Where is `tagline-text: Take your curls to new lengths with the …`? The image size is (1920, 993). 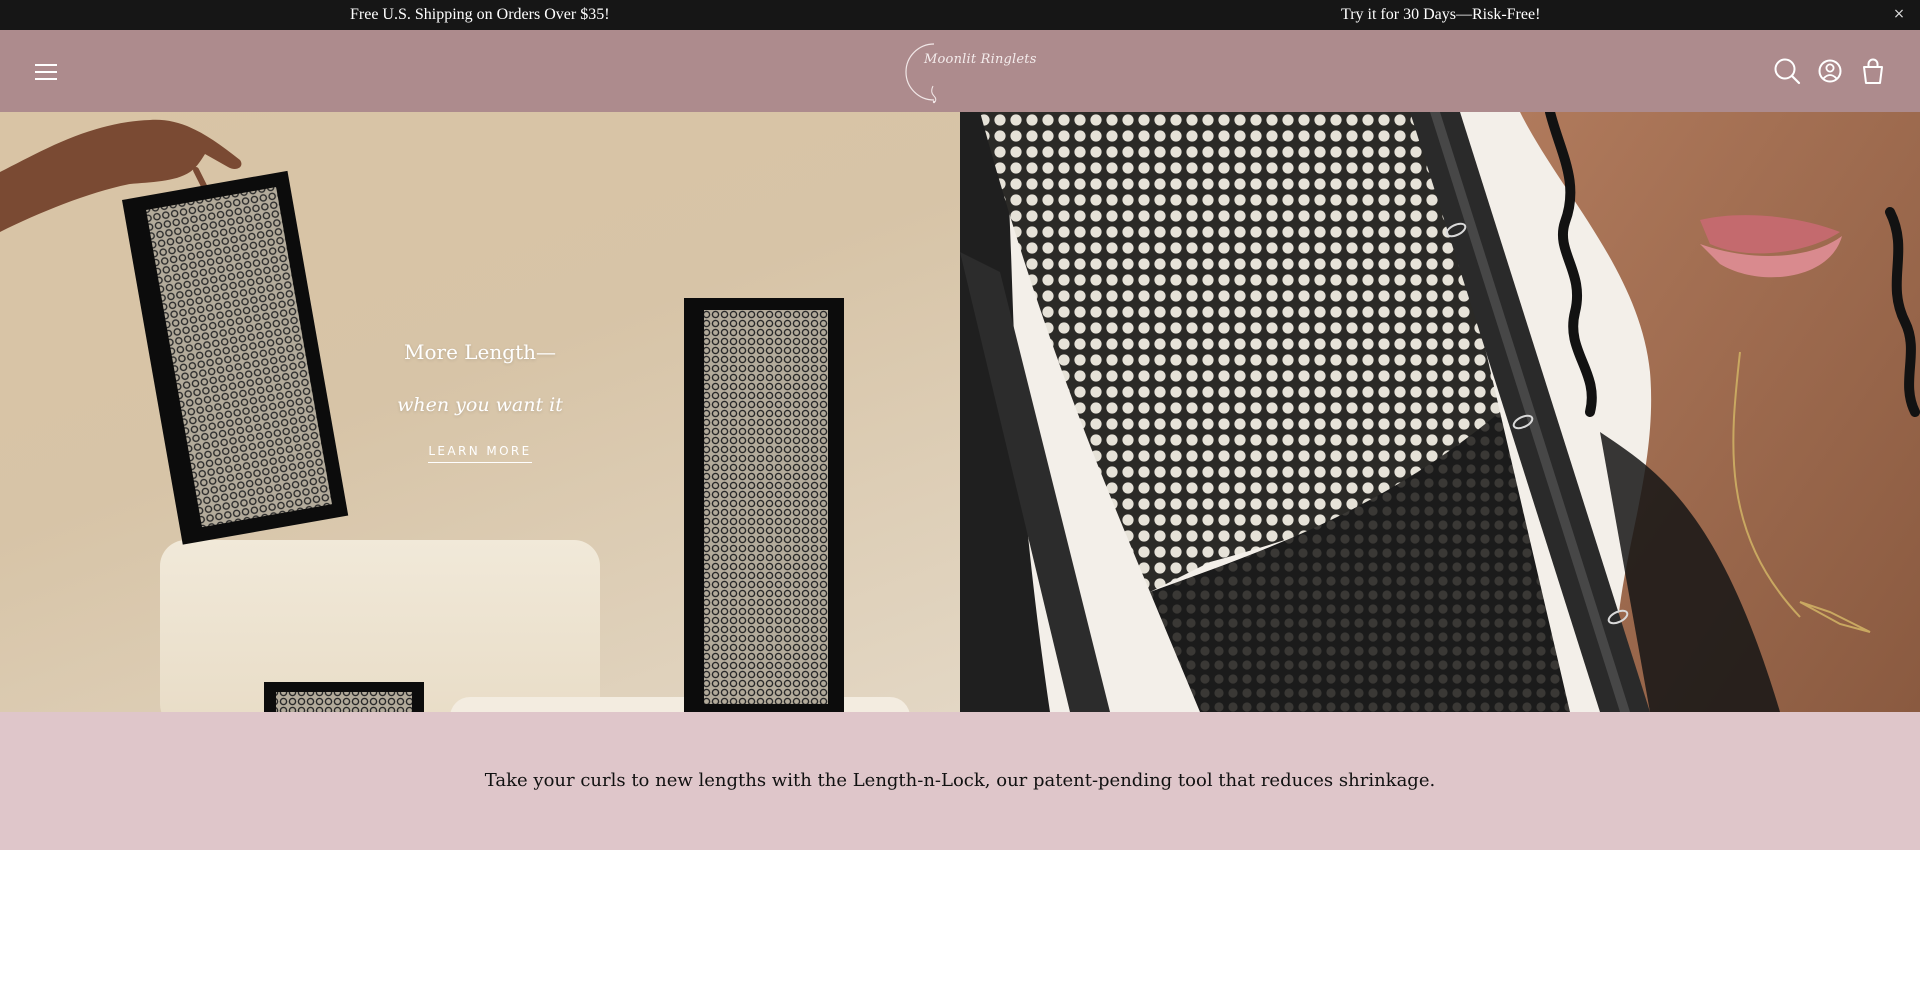
tagline-text: Take your curls to new lengths with the … is located at coordinates (960, 780).